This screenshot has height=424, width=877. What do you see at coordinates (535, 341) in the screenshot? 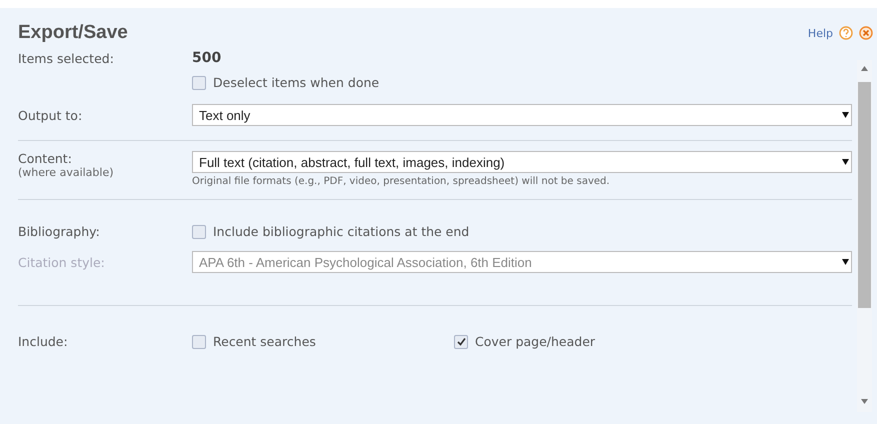
I see `checkbox-label: Cover page/header` at bounding box center [535, 341].